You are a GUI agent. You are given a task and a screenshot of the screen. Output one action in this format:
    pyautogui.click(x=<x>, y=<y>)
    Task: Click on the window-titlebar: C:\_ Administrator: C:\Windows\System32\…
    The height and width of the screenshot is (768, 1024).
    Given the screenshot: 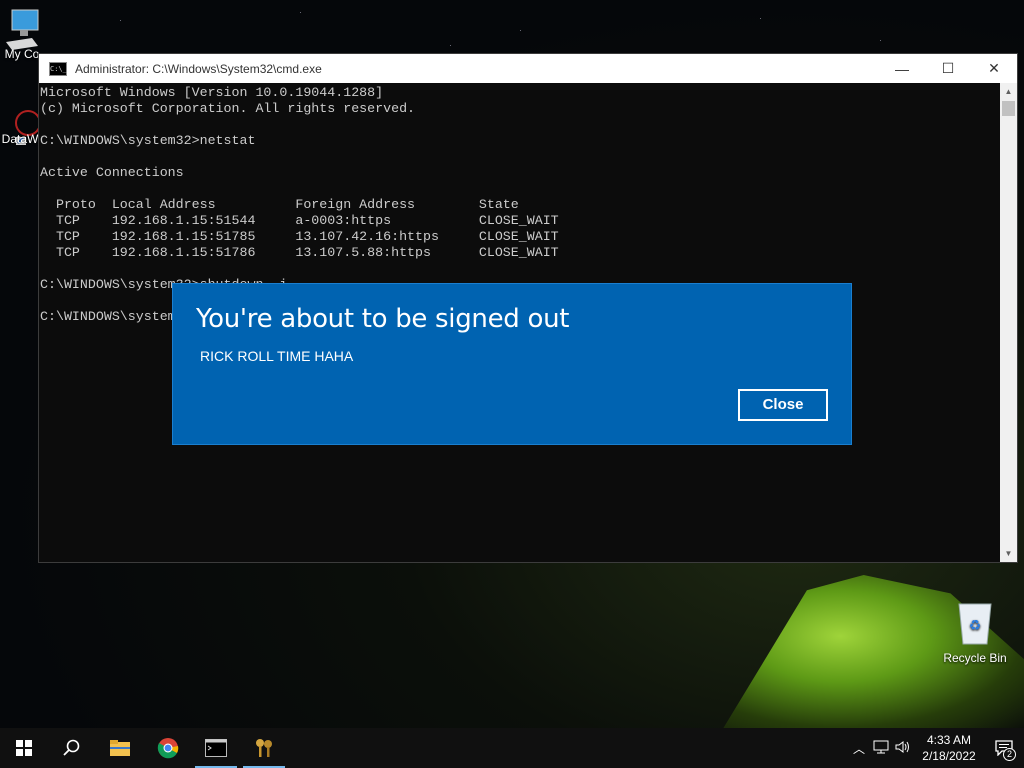 What is the action you would take?
    pyautogui.click(x=528, y=68)
    